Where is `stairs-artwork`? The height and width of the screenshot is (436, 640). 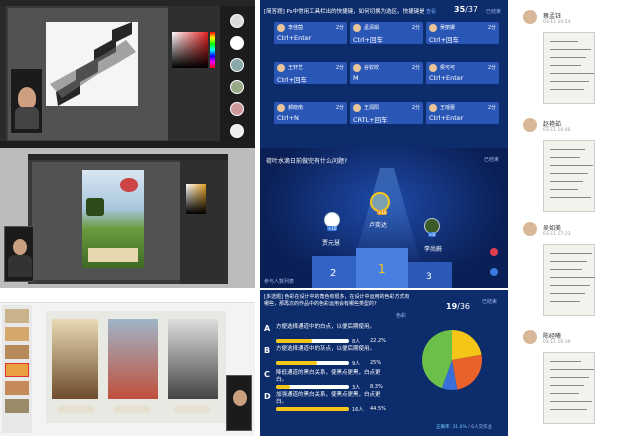 stairs-artwork is located at coordinates (92, 64).